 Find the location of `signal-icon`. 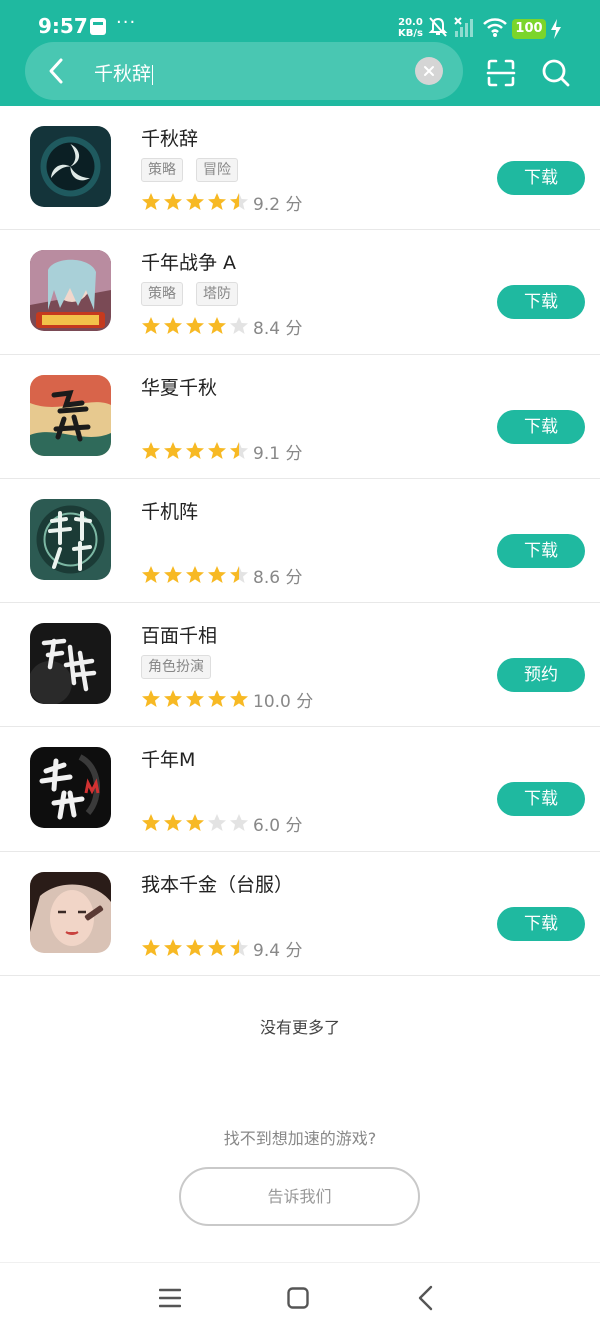

signal-icon is located at coordinates (463, 27).